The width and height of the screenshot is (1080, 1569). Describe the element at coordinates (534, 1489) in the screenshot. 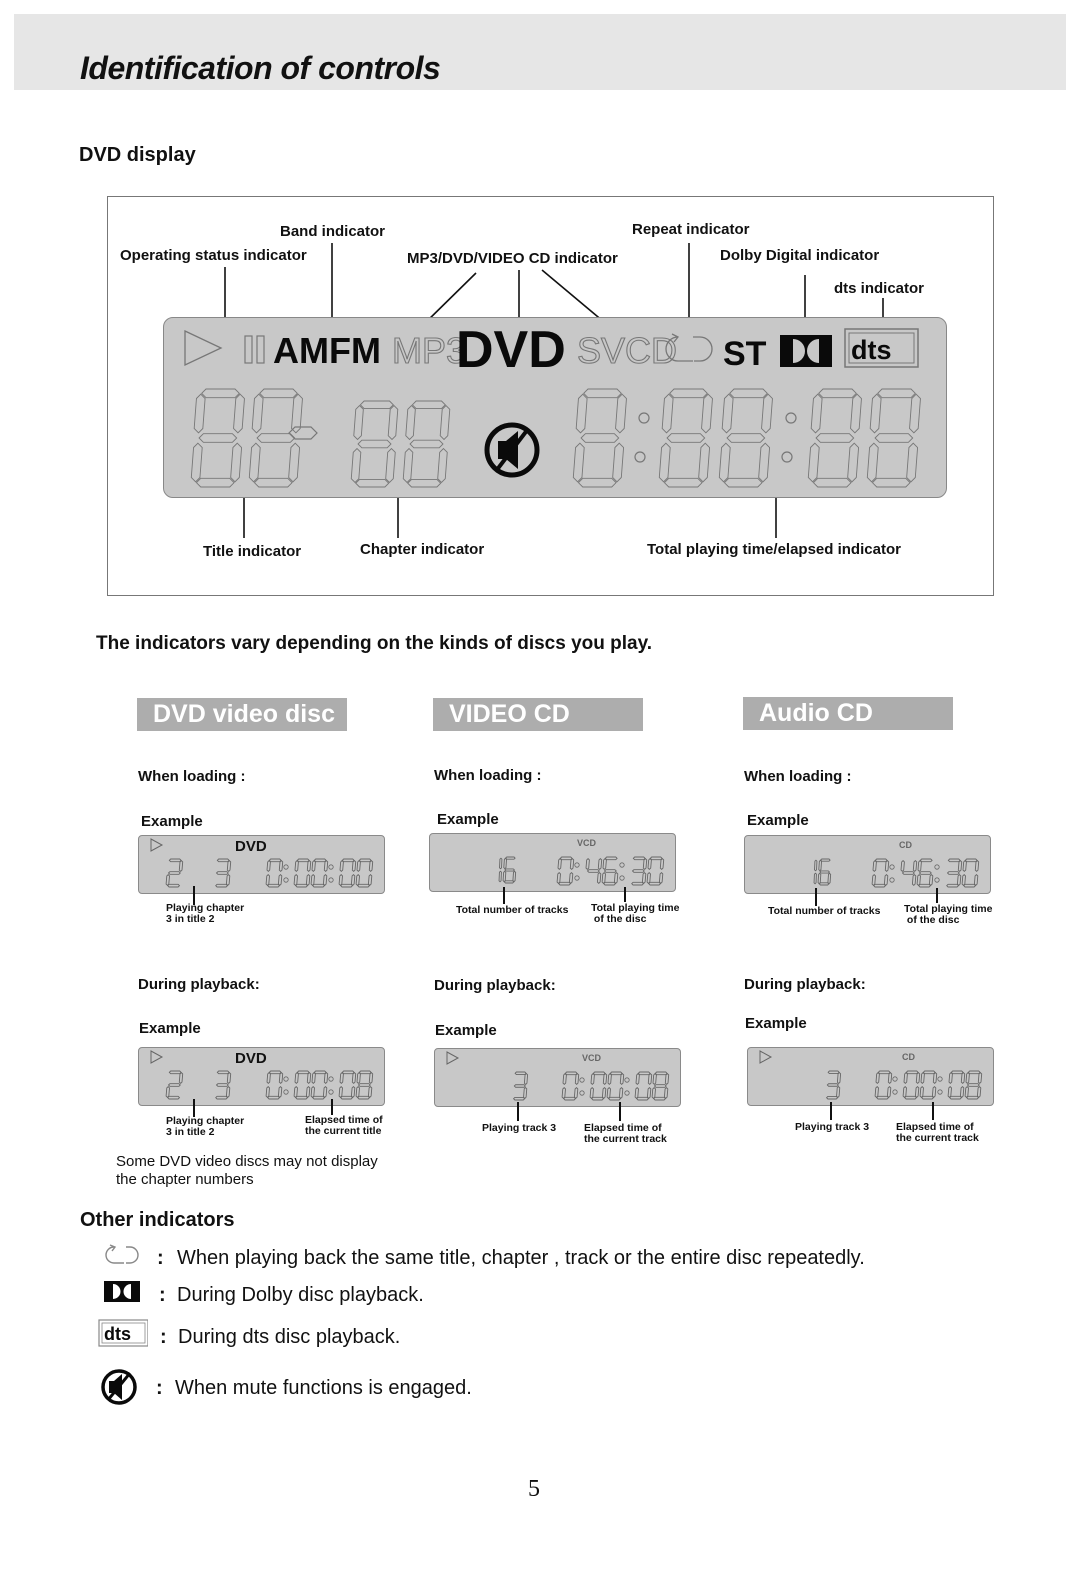

I see `page-number: 5` at that location.